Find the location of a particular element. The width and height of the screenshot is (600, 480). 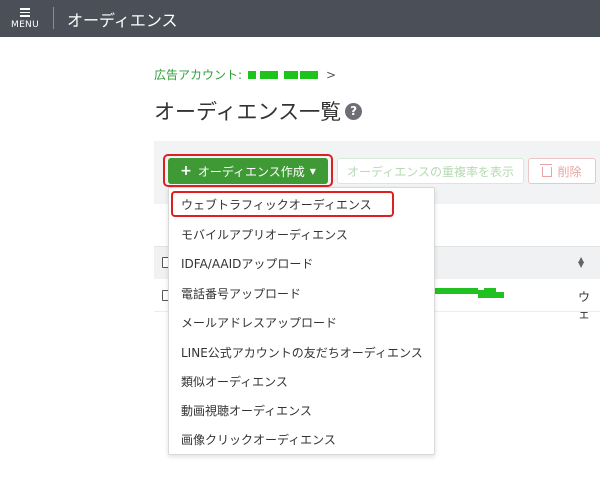

caret-down-icon: ▼ is located at coordinates (312, 171).